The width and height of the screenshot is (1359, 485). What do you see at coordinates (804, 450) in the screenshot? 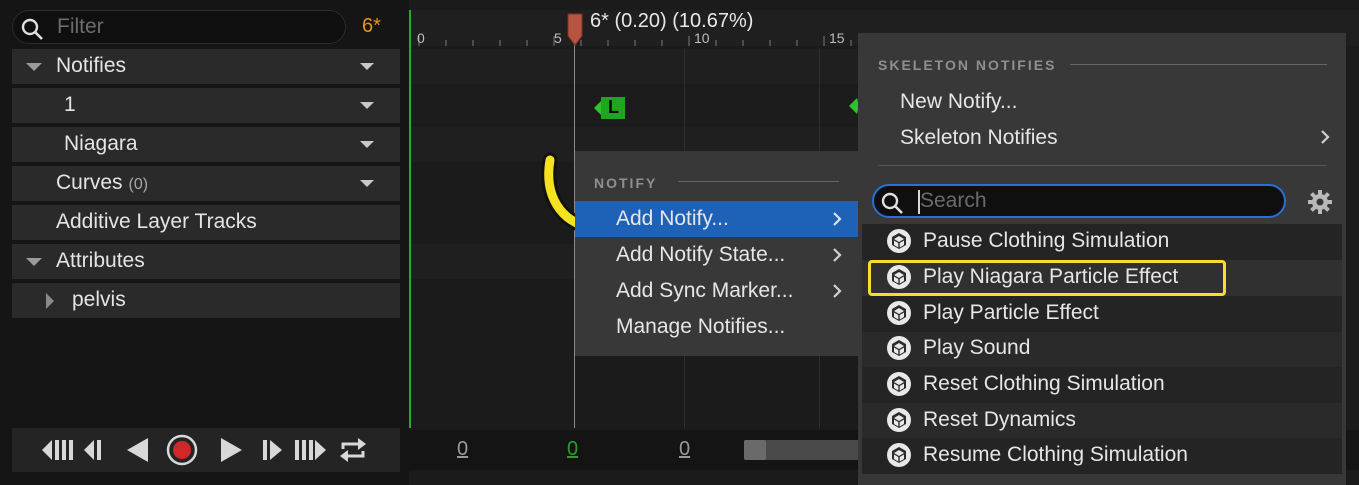
I see `timeline-scrollbar` at bounding box center [804, 450].